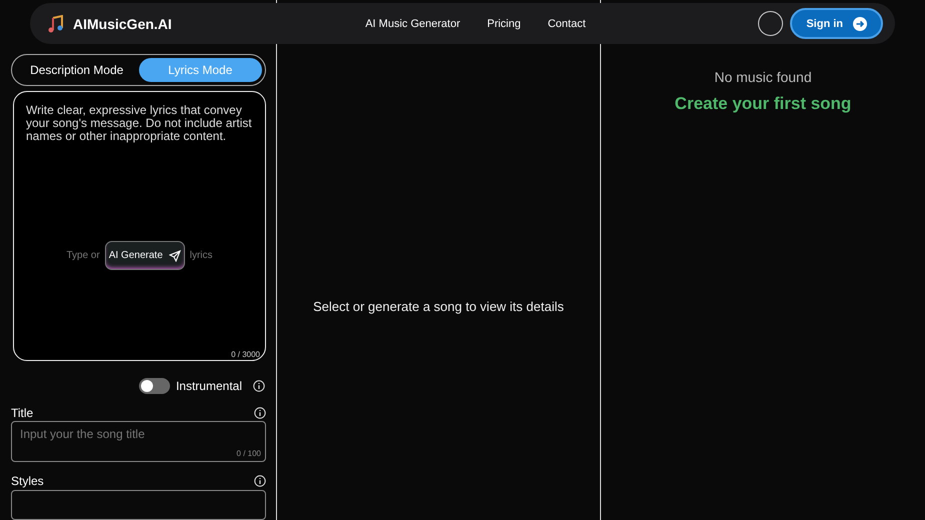 The width and height of the screenshot is (925, 520). What do you see at coordinates (860, 23) in the screenshot?
I see `arrow-right-icon` at bounding box center [860, 23].